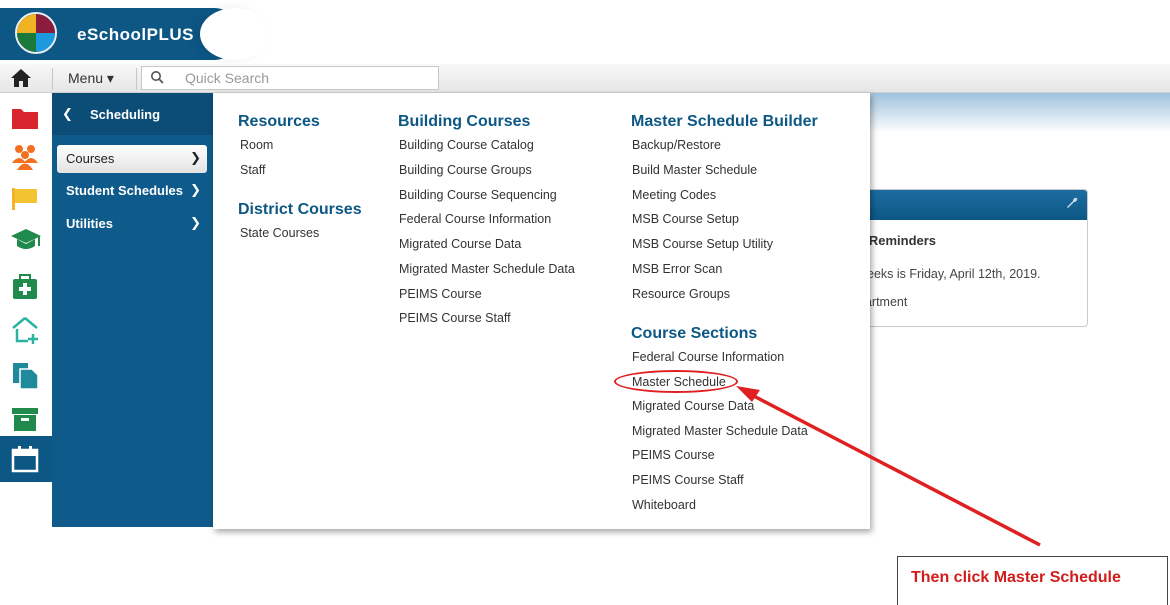 This screenshot has width=1170, height=605. I want to click on toolbar: Menu ▾, so click(585, 78).